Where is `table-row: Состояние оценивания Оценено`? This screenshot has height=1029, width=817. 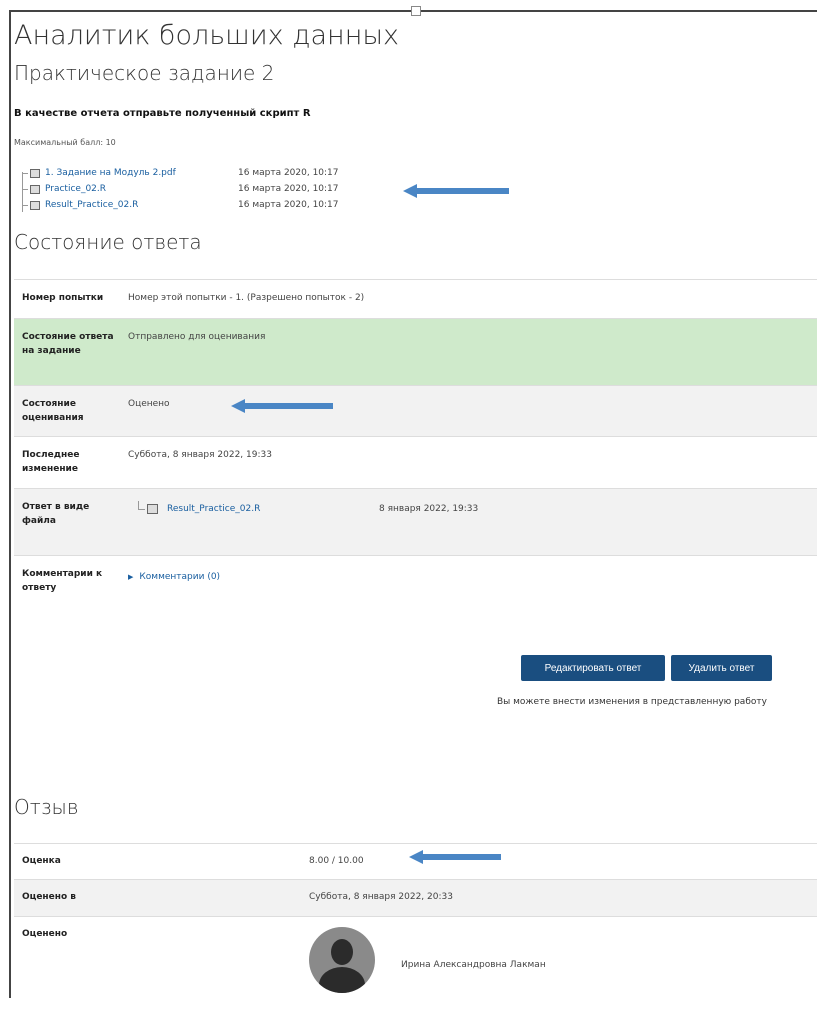
table-row: Состояние оценивания Оценено is located at coordinates (415, 411).